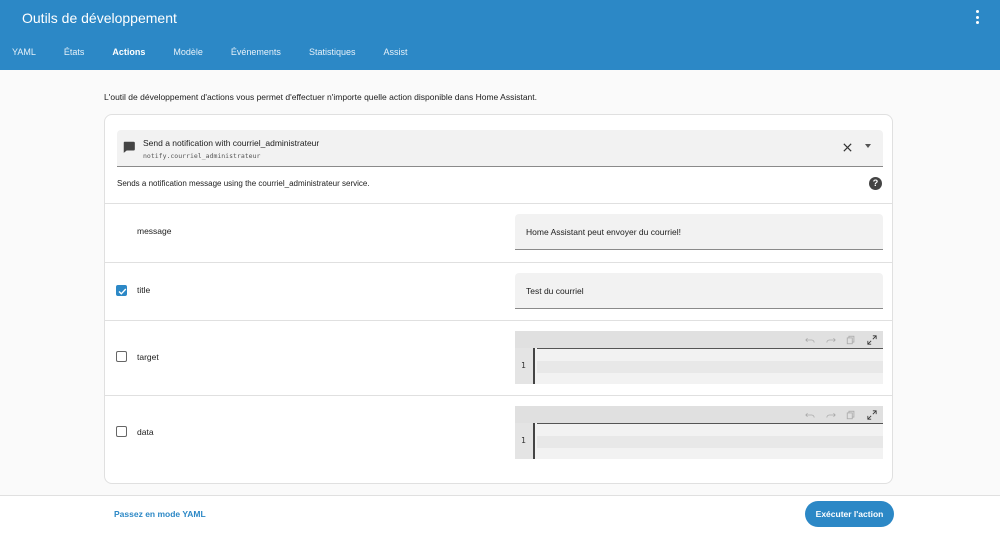  I want to click on tab-yaml: YAML, so click(25, 52).